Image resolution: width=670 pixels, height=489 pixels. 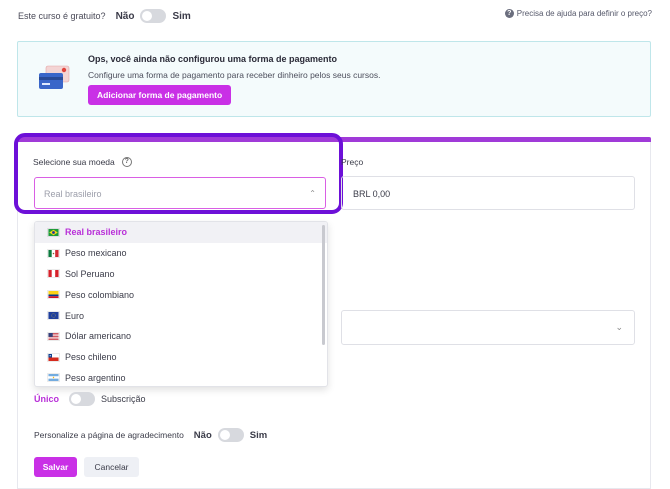 What do you see at coordinates (53, 253) in the screenshot?
I see `mexico-flag-icon` at bounding box center [53, 253].